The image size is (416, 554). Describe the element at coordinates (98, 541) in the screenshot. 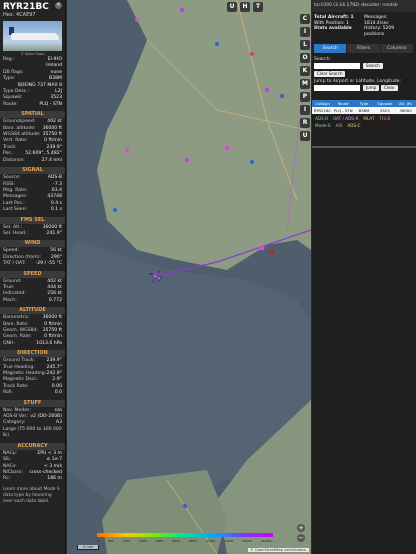

I see `legend-label: 0` at that location.